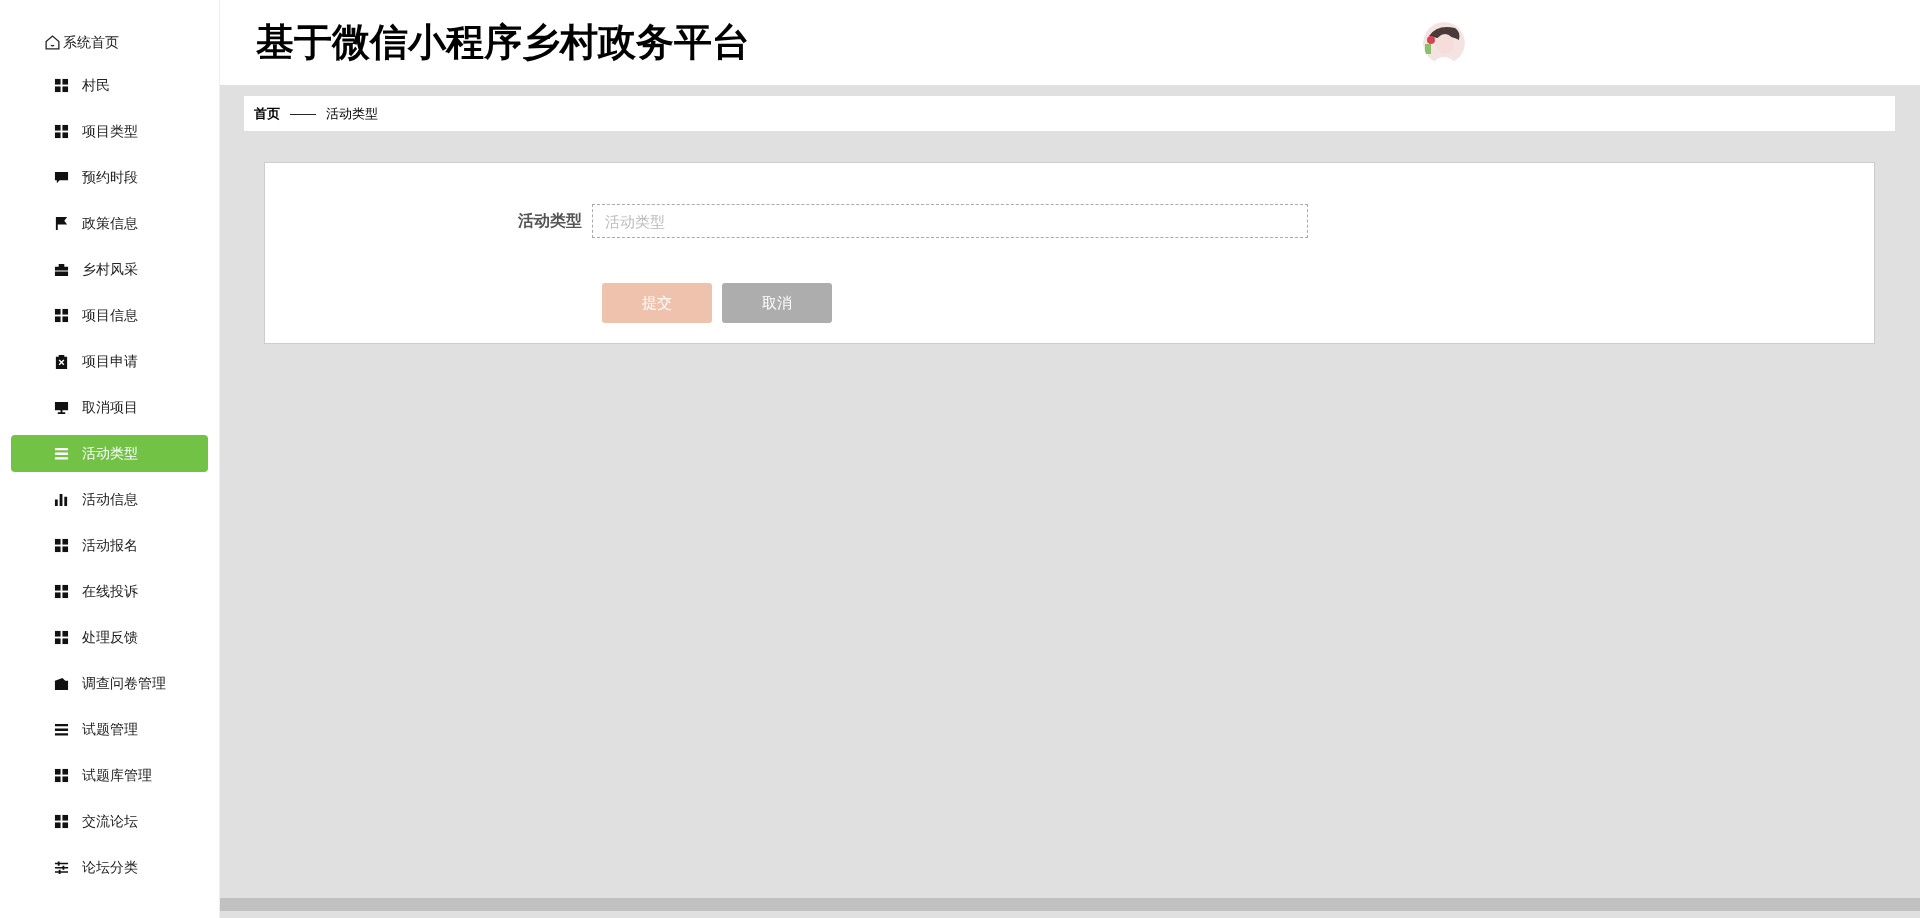 This screenshot has height=918, width=1920. What do you see at coordinates (109, 637) in the screenshot?
I see `sidebar-item: 处理反馈` at bounding box center [109, 637].